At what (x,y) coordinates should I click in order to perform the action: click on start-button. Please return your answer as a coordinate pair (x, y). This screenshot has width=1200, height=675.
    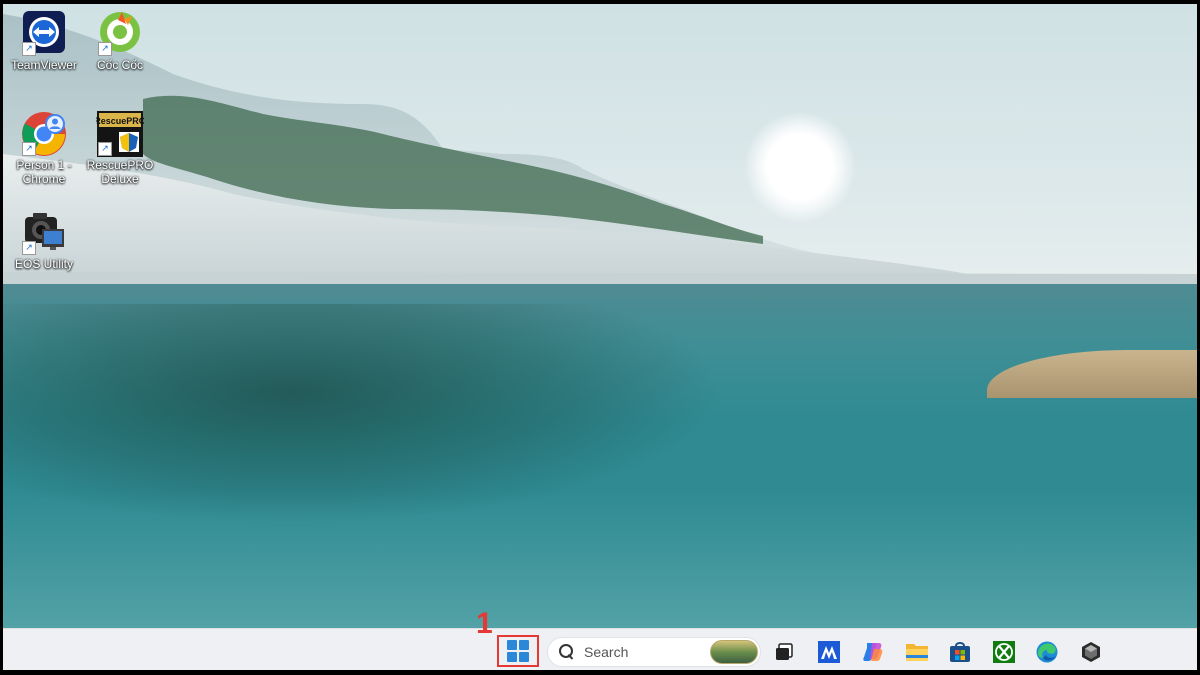
    Looking at the image, I should click on (518, 651).